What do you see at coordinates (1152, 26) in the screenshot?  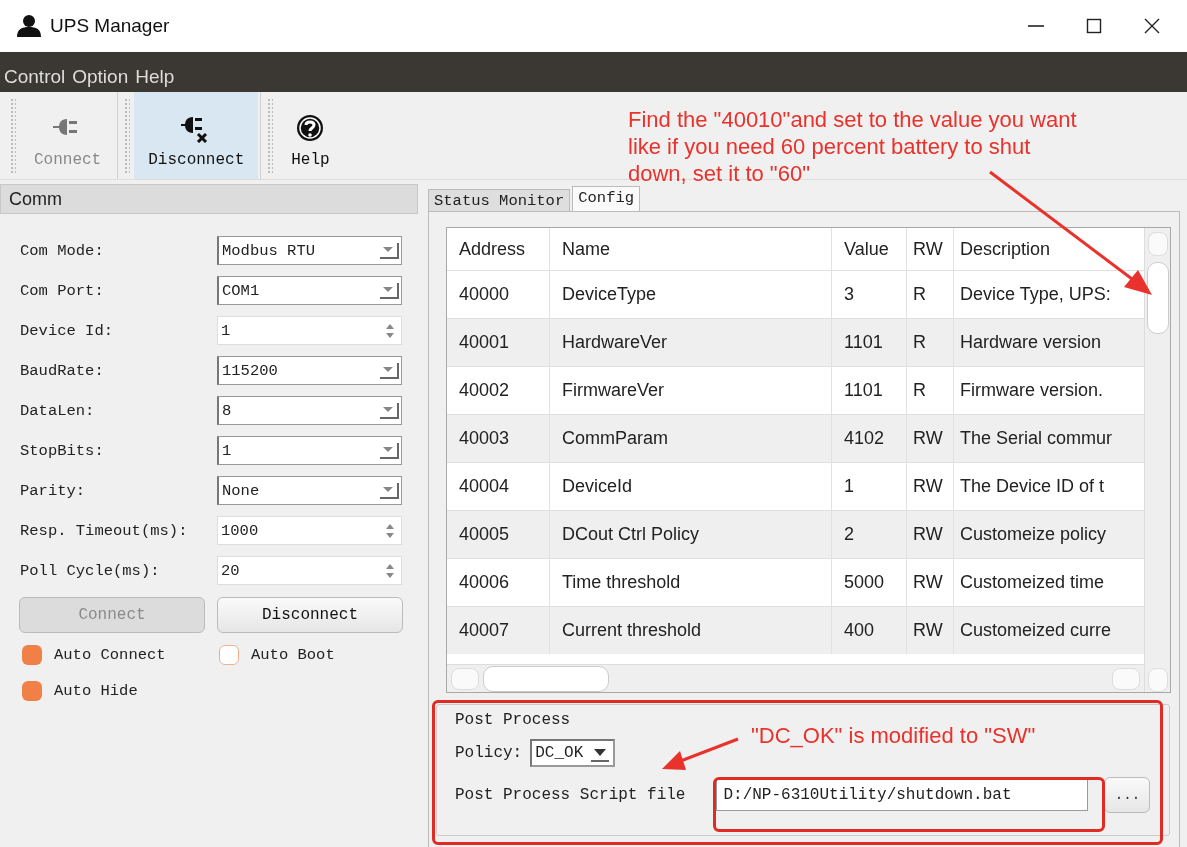 I see `close-icon` at bounding box center [1152, 26].